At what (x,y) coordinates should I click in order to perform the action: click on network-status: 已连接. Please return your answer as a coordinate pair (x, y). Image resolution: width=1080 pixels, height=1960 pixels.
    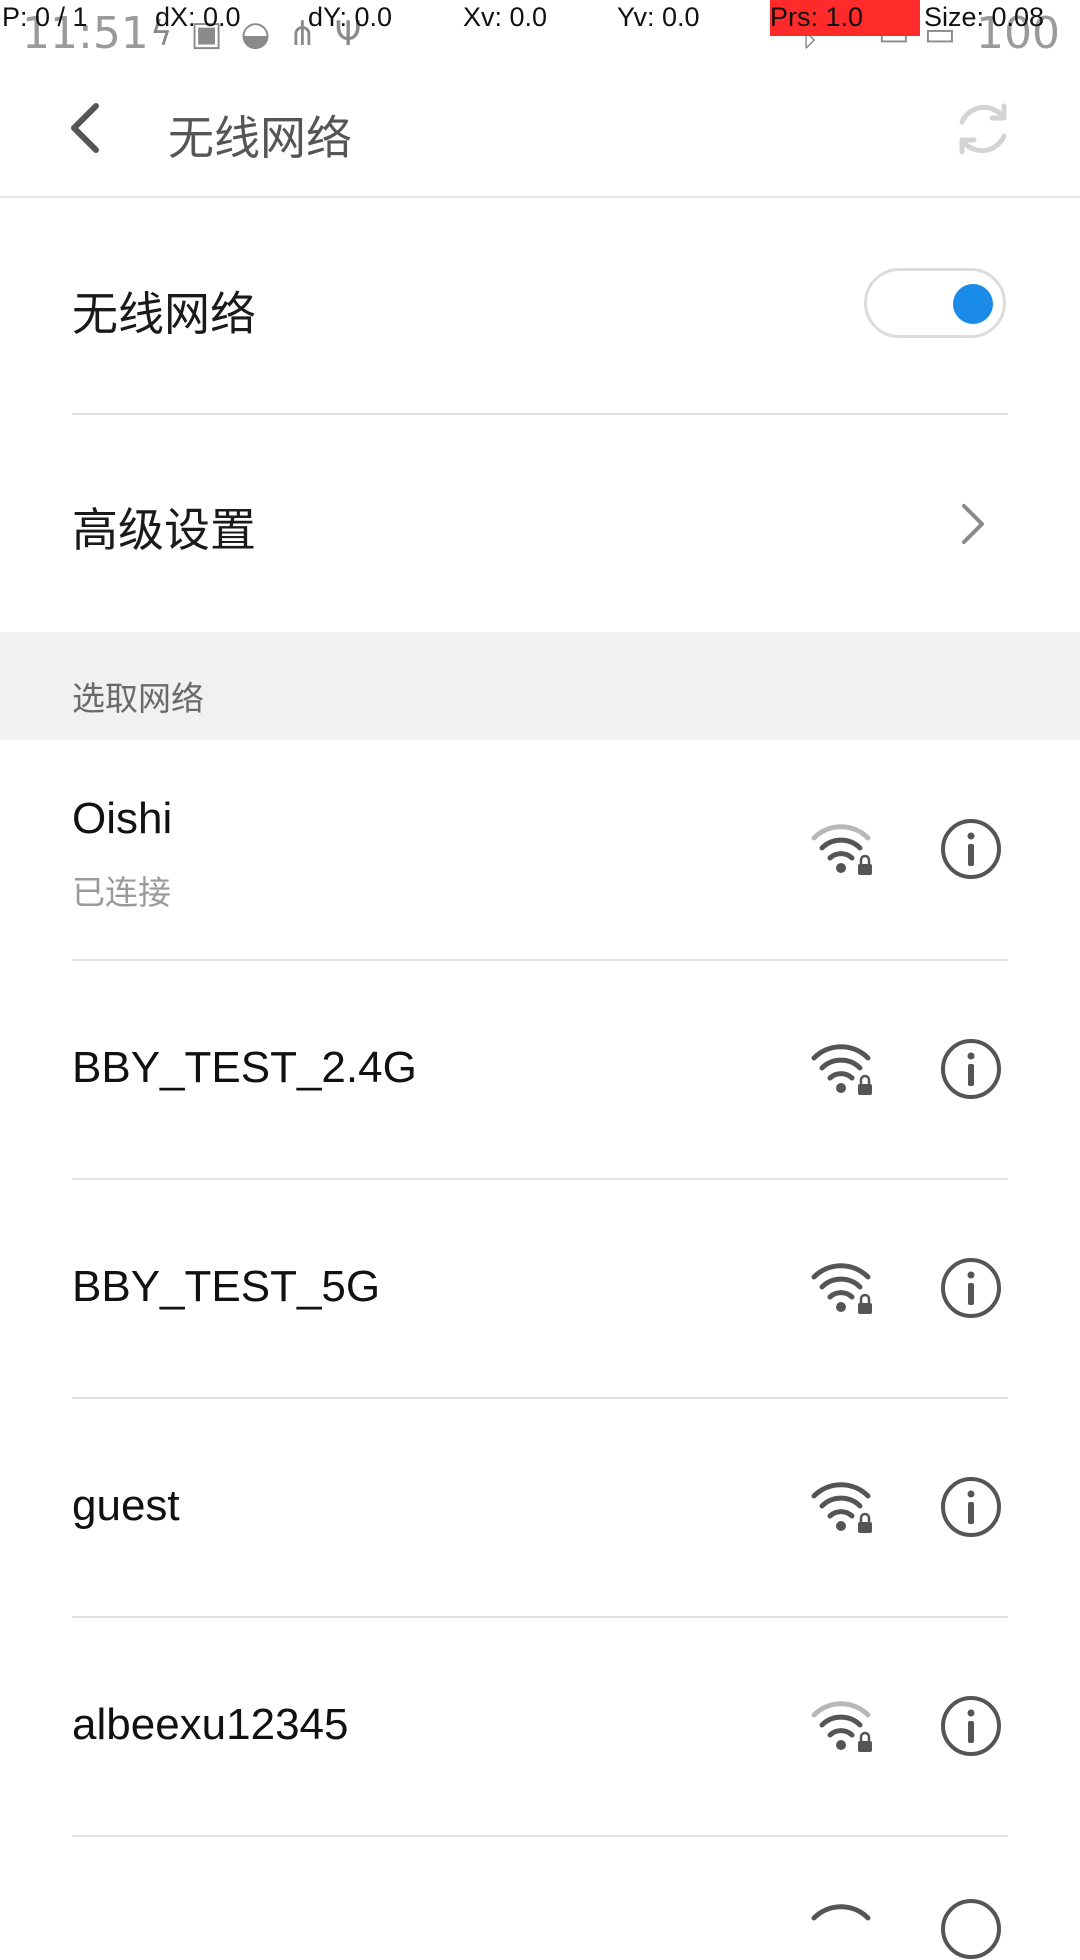
    Looking at the image, I should click on (121, 892).